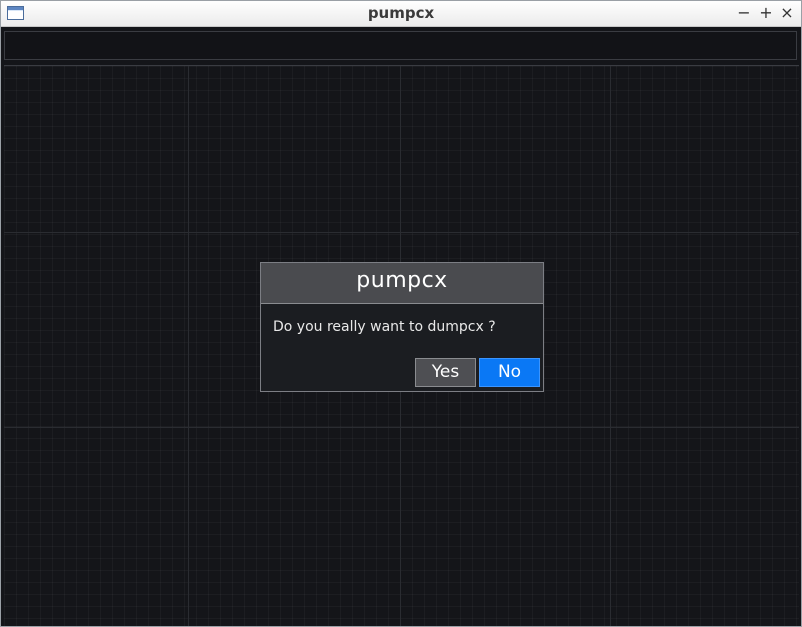 The width and height of the screenshot is (802, 627). I want to click on window-title: pumpcx, so click(401, 13).